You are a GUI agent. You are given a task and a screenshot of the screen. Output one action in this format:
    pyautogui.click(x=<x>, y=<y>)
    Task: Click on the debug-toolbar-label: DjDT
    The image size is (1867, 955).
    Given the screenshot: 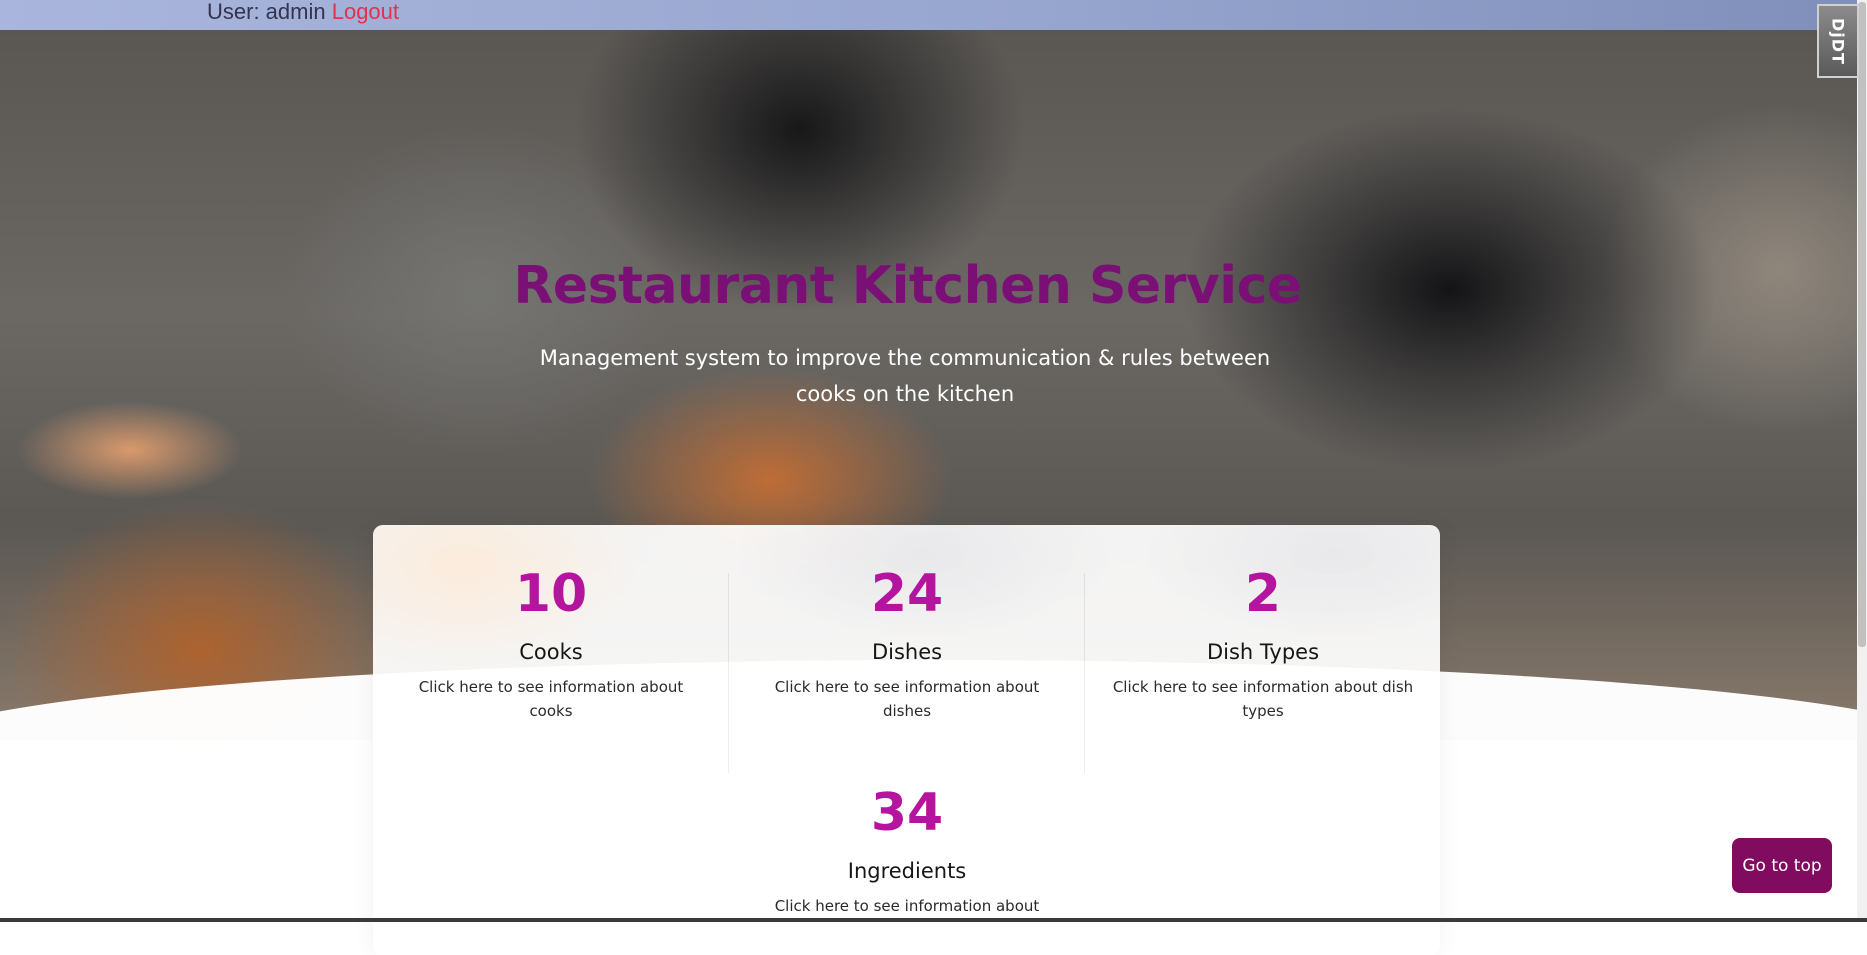 What is the action you would take?
    pyautogui.click(x=1838, y=41)
    